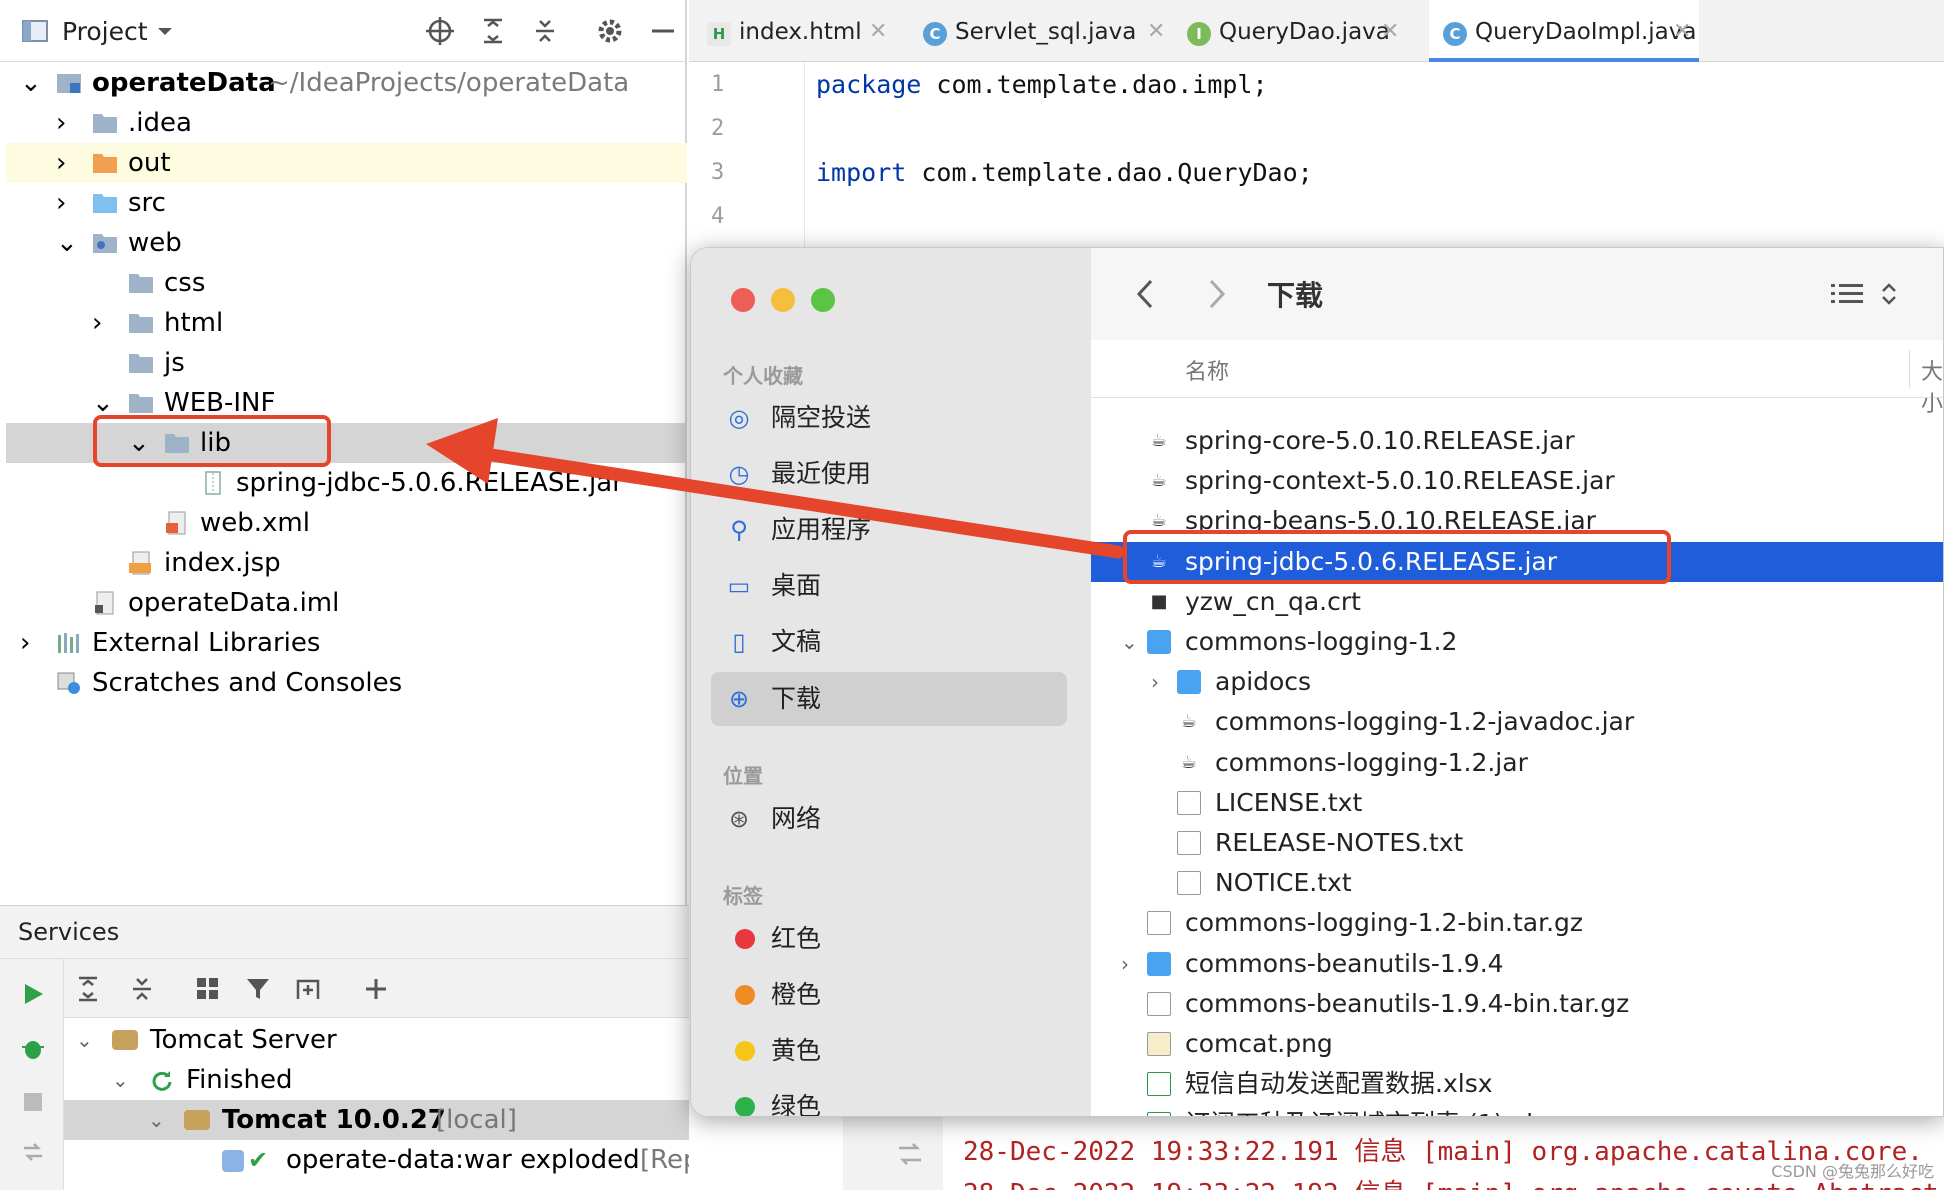 The height and width of the screenshot is (1190, 1944). Describe the element at coordinates (823, 300) in the screenshot. I see `zoom-window-button` at that location.